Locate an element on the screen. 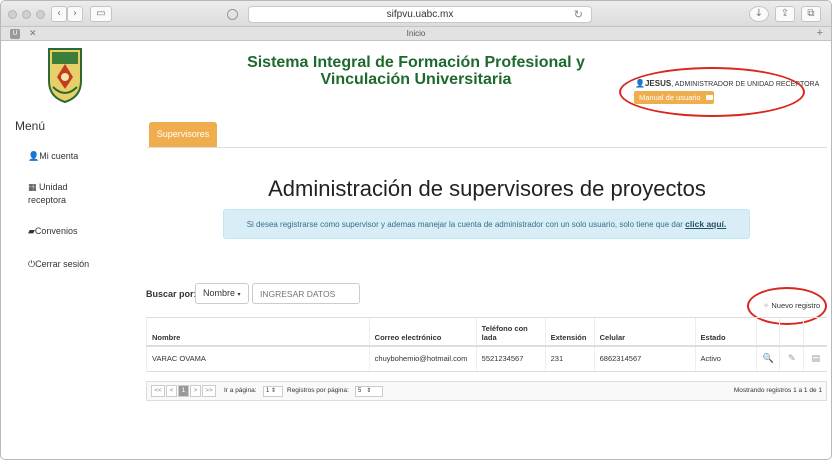  window-controls is located at coordinates (26, 14).